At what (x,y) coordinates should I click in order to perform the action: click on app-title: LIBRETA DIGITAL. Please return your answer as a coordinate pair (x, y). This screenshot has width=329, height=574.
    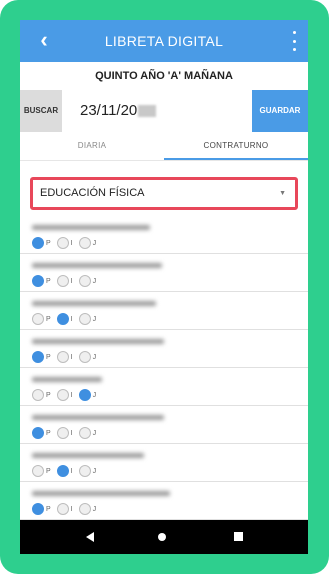
    Looking at the image, I should click on (164, 41).